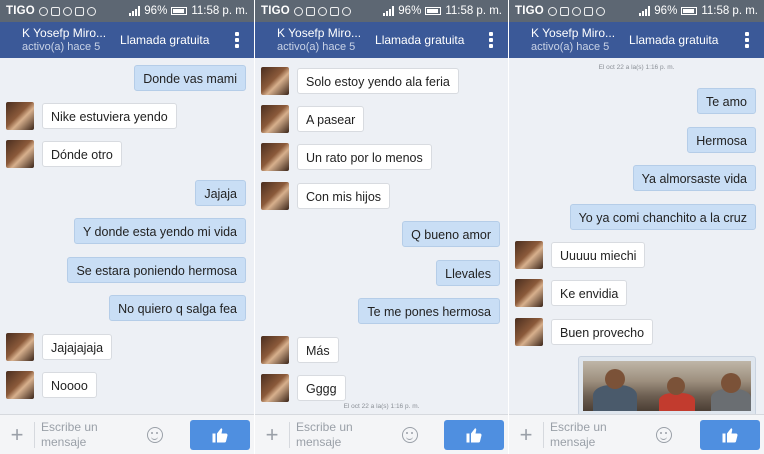 The image size is (764, 454). Describe the element at coordinates (598, 255) in the screenshot. I see `message-bubble-incoming: Uuuuu miechi` at that location.